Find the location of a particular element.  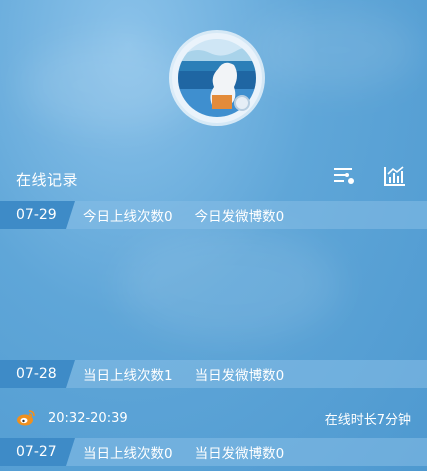

day-record-row: 07-29 今日上线次数0 今日发微博数0 is located at coordinates (213, 215).